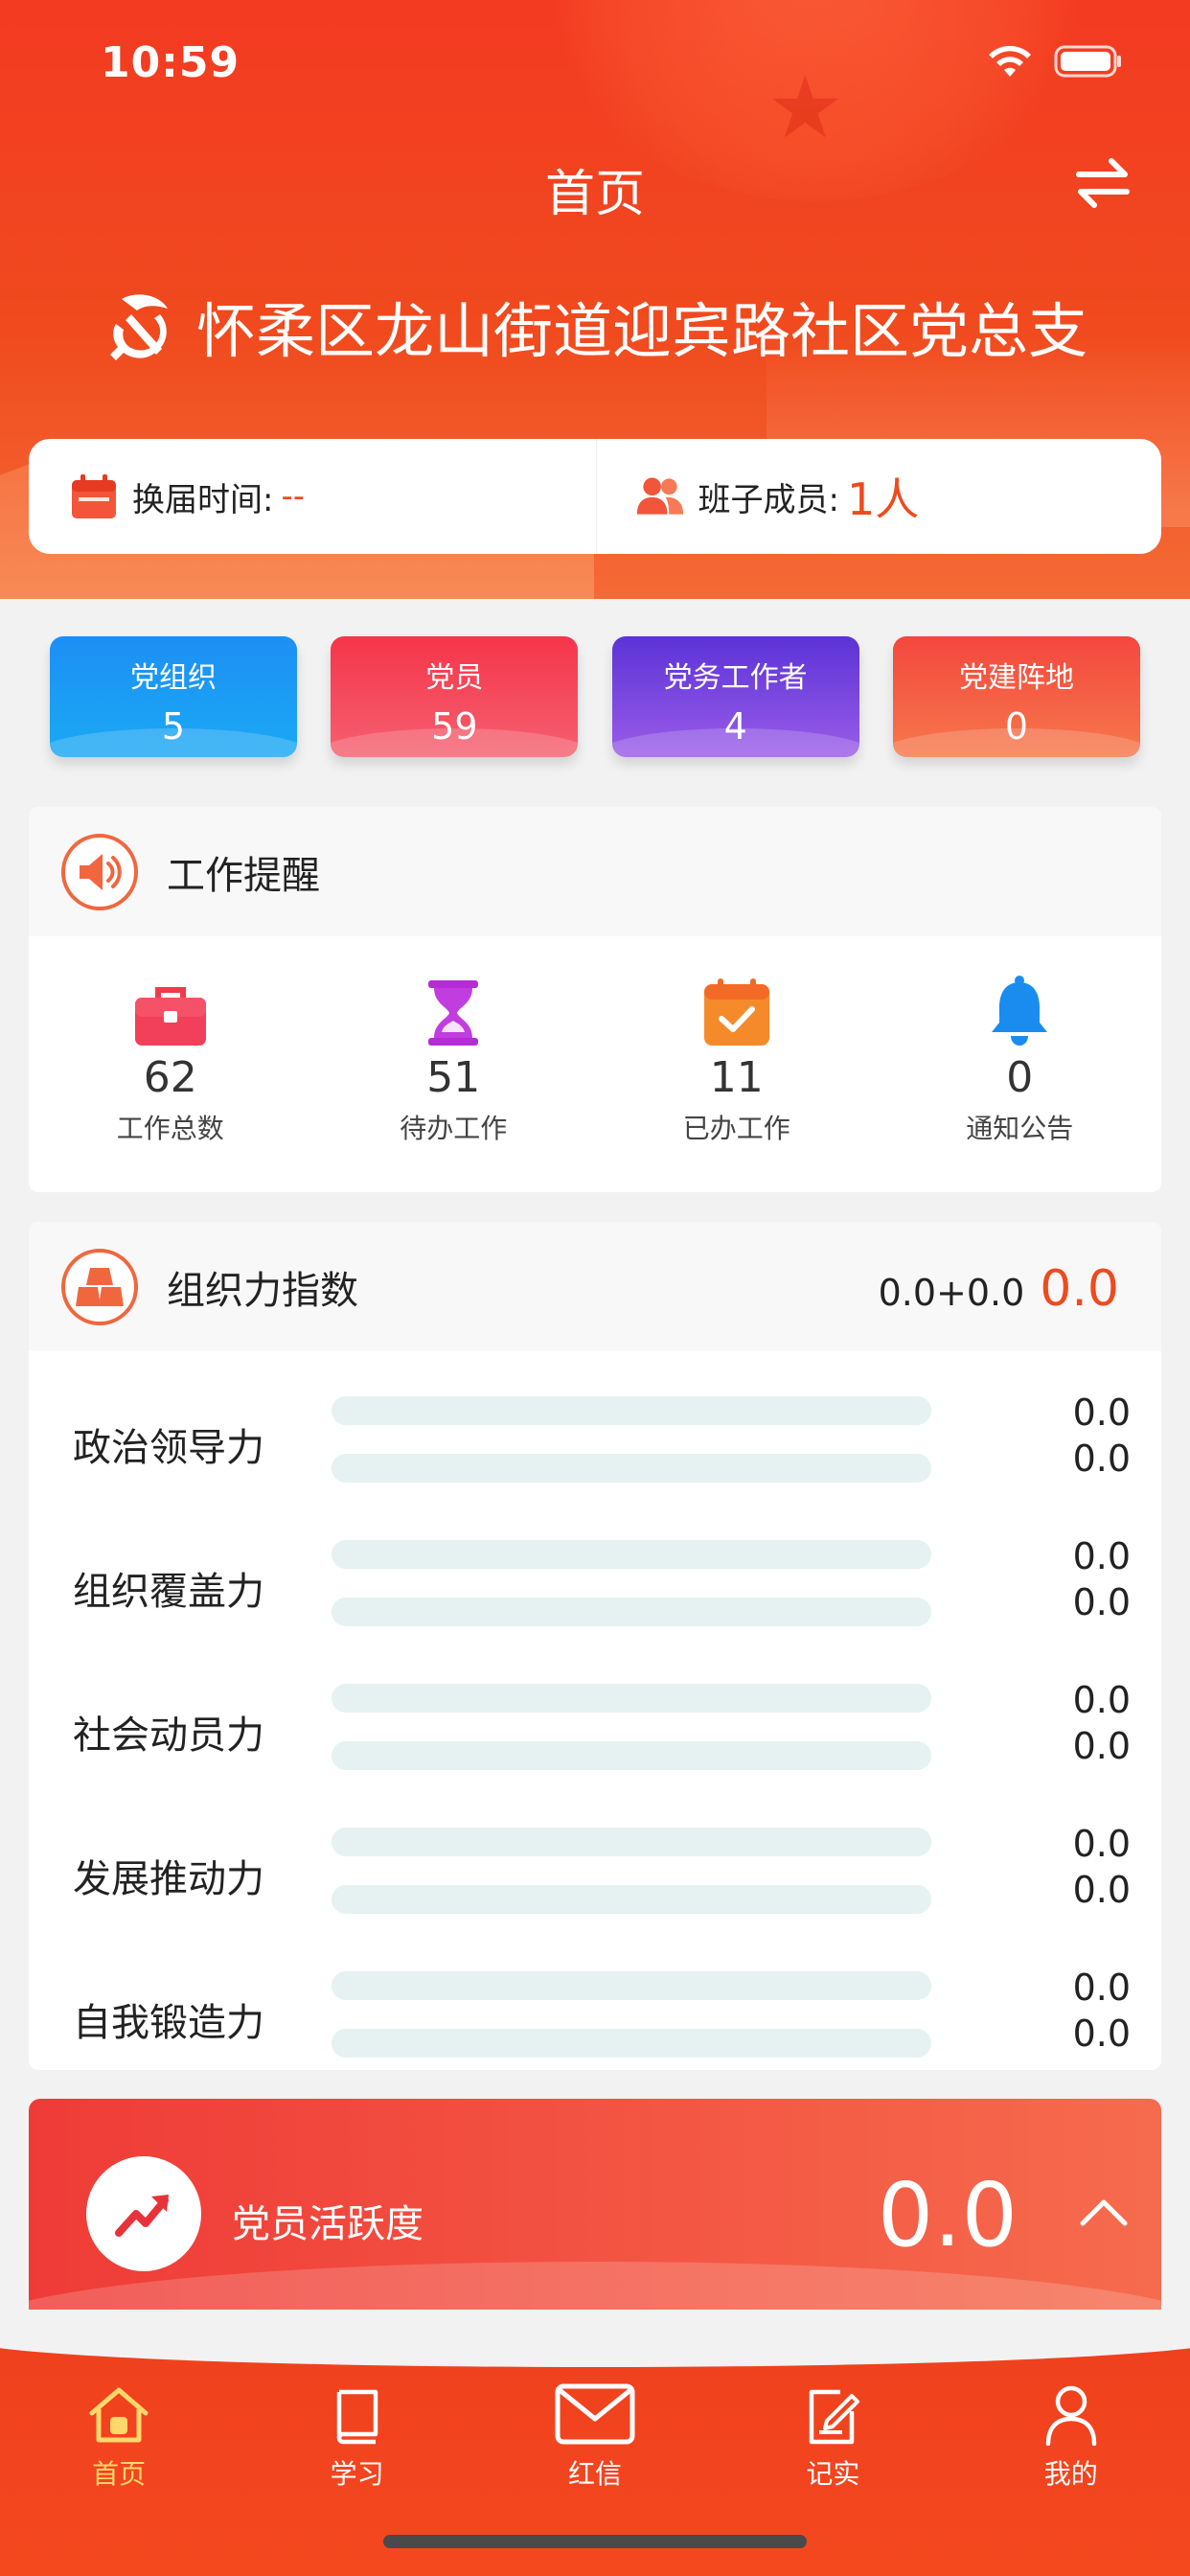  Describe the element at coordinates (327, 2224) in the screenshot. I see `activity-label: 党员活跃度` at that location.